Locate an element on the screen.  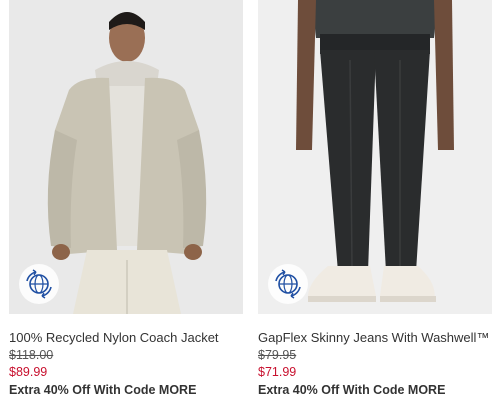
product-title: GapFlex Skinny Jeans With Washwell™ is located at coordinates (373, 338).